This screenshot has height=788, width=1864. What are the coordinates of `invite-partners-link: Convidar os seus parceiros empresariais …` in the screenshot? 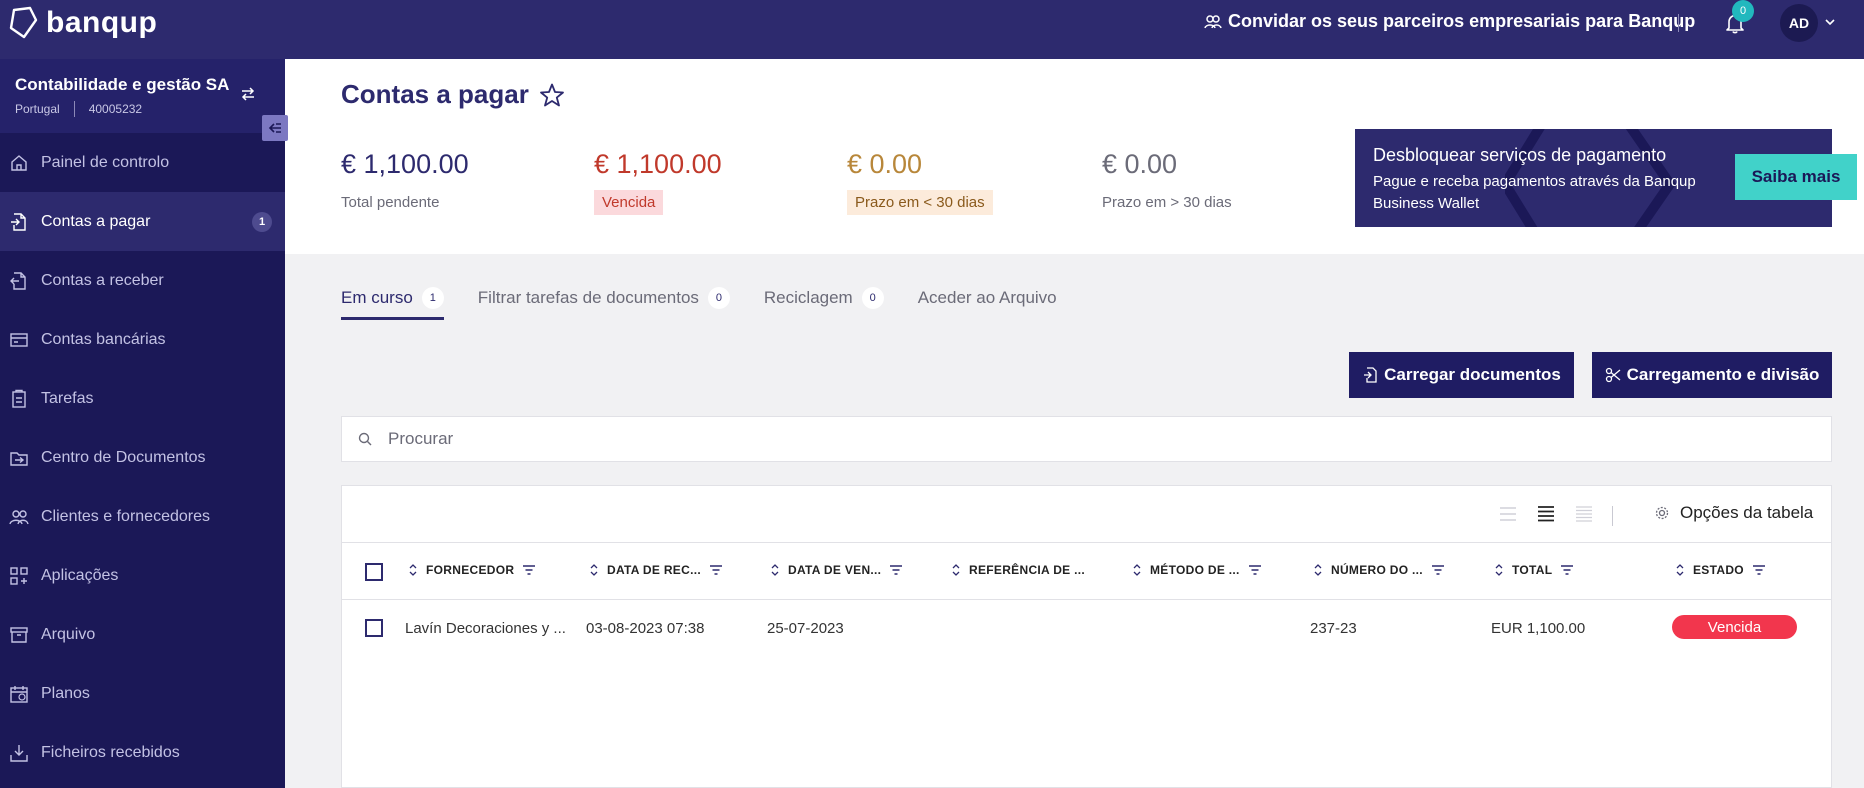 It's located at (1449, 21).